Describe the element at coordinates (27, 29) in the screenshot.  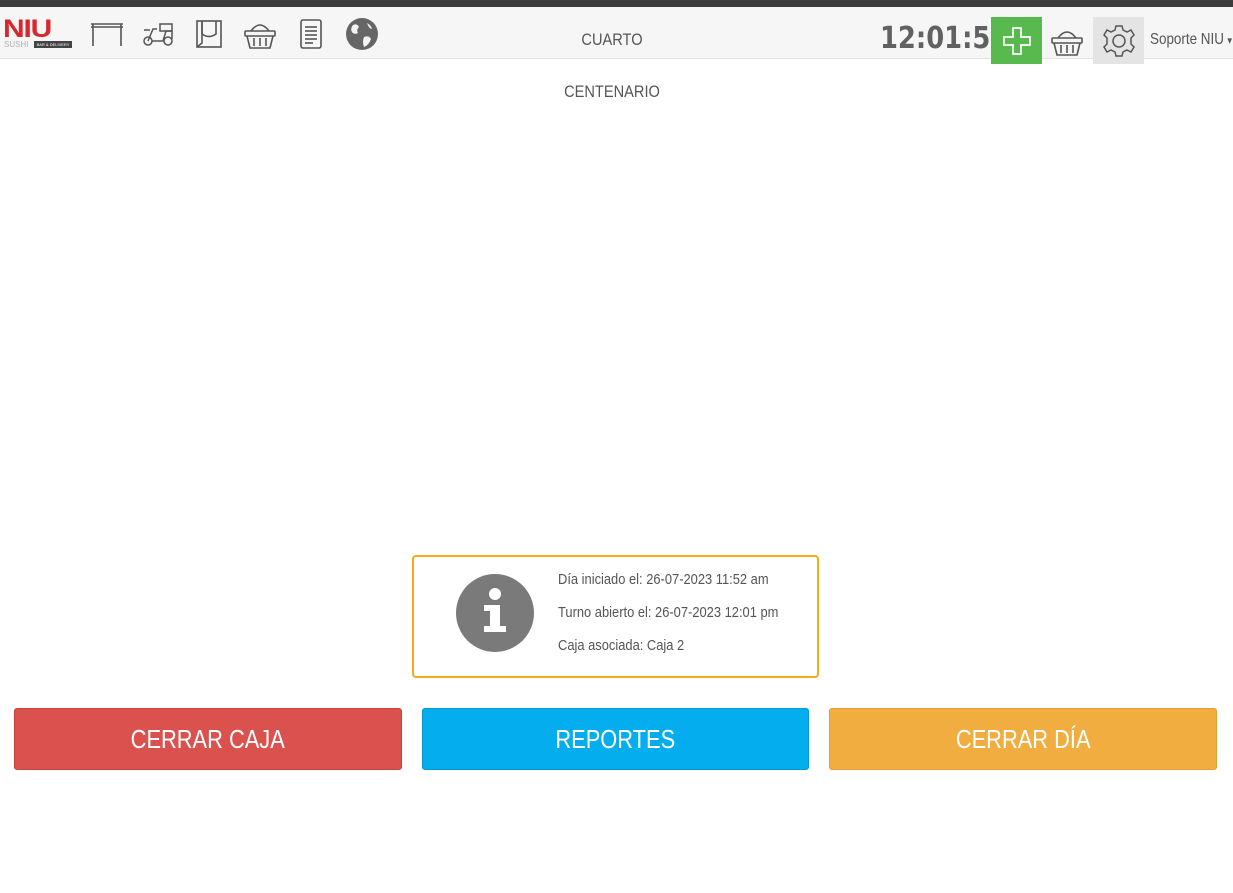
I see `logo-text: NIU` at that location.